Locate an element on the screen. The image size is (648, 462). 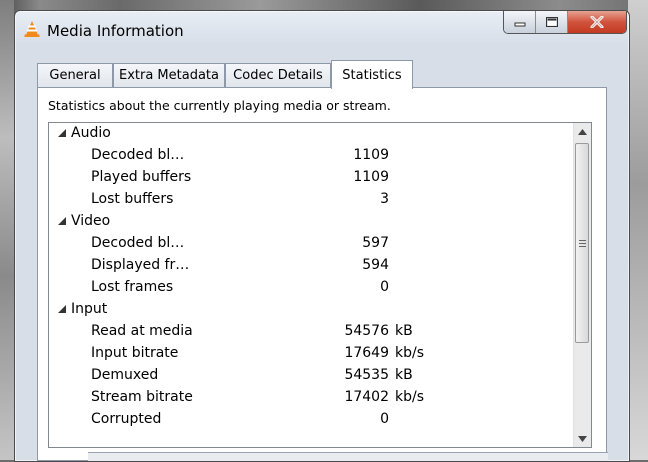
stat-value: 594 is located at coordinates (375, 265).